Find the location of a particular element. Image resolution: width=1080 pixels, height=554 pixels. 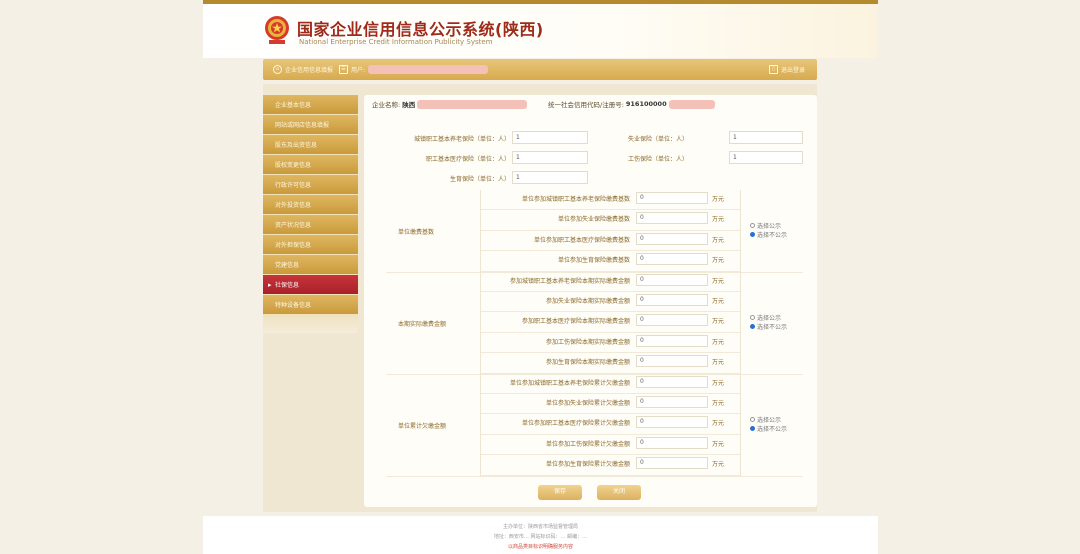

sidebar-item: 党建信息 is located at coordinates (310, 265).